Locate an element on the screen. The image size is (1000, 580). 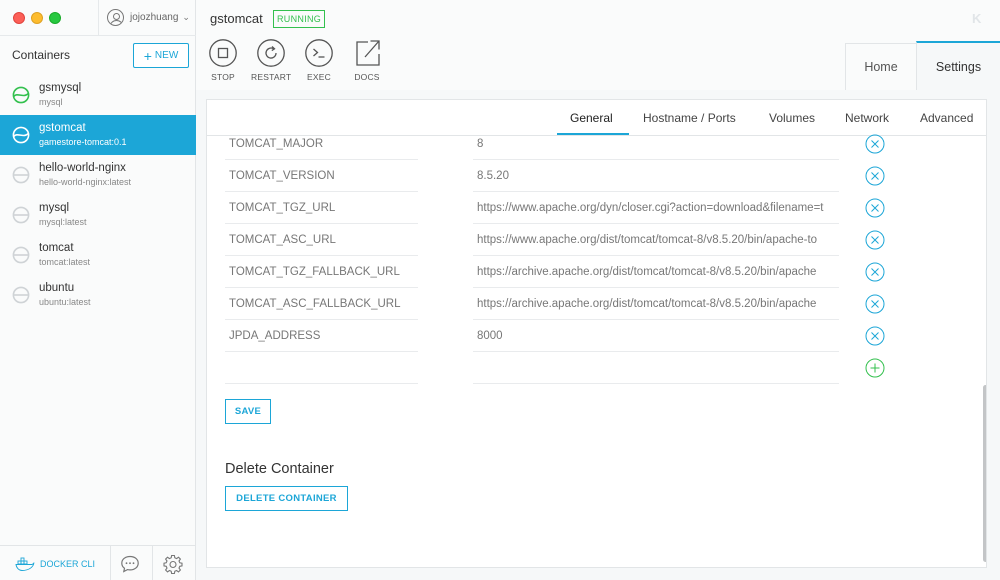
container-name: ubuntu is located at coordinates (57, 288).